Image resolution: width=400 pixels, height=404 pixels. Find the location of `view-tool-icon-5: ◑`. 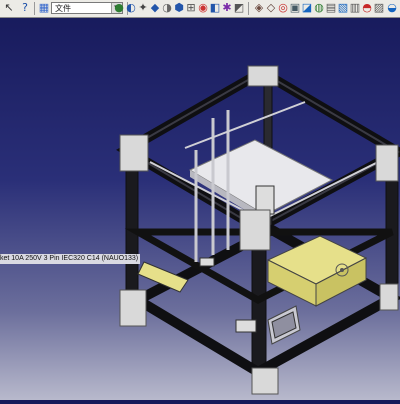

view-tool-icon-5: ◑ is located at coordinates (167, 8).